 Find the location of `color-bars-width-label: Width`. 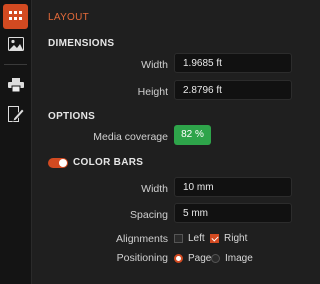

color-bars-width-label: Width is located at coordinates (154, 189).